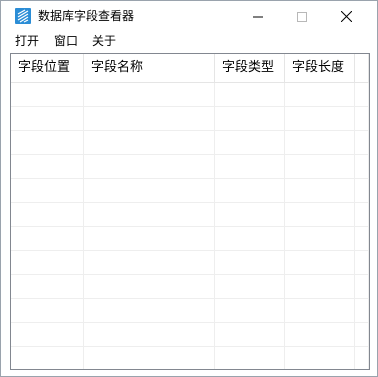  I want to click on menu-bar: 打开 窗口 关于, so click(189, 41).